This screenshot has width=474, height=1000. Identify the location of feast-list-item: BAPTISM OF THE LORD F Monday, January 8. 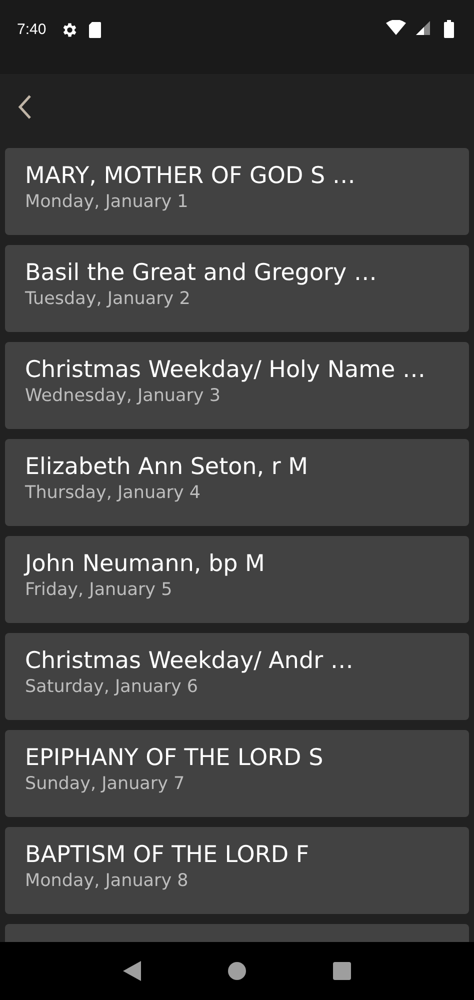
(237, 870).